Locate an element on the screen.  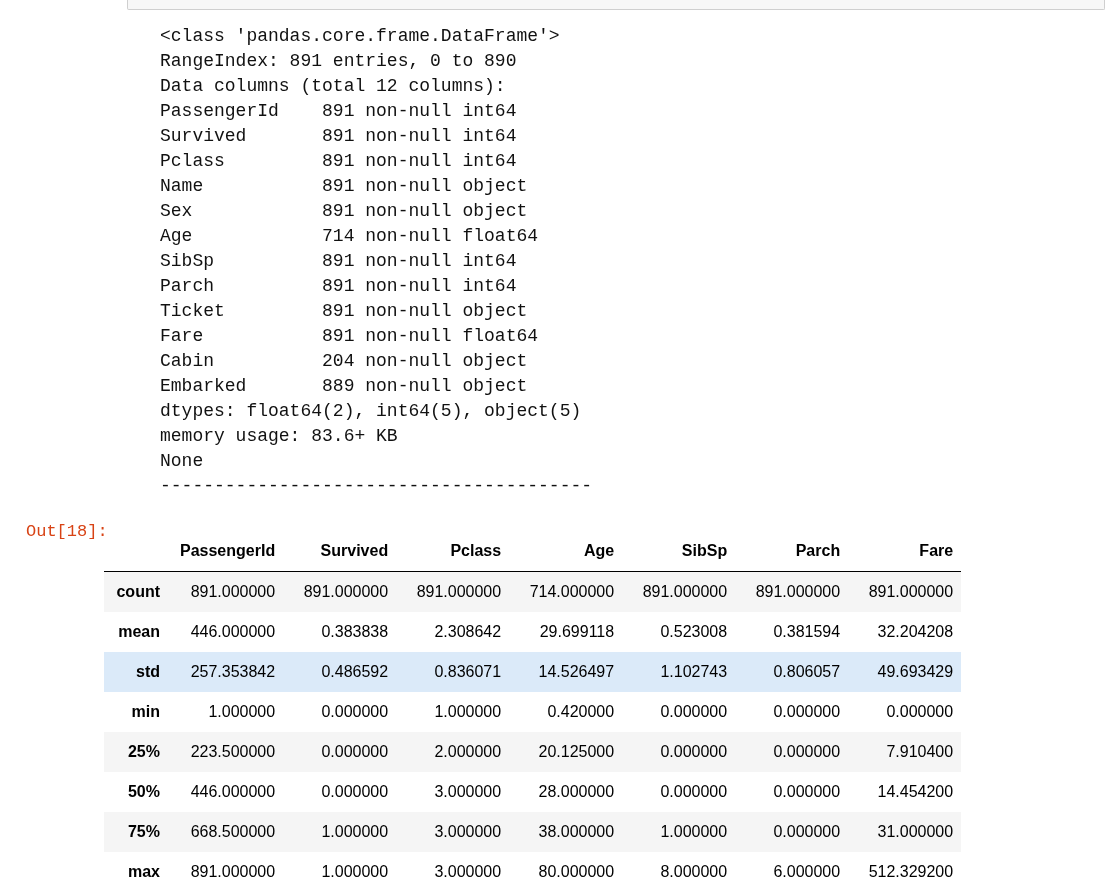
table-cell: 32.204208 is located at coordinates (905, 632).